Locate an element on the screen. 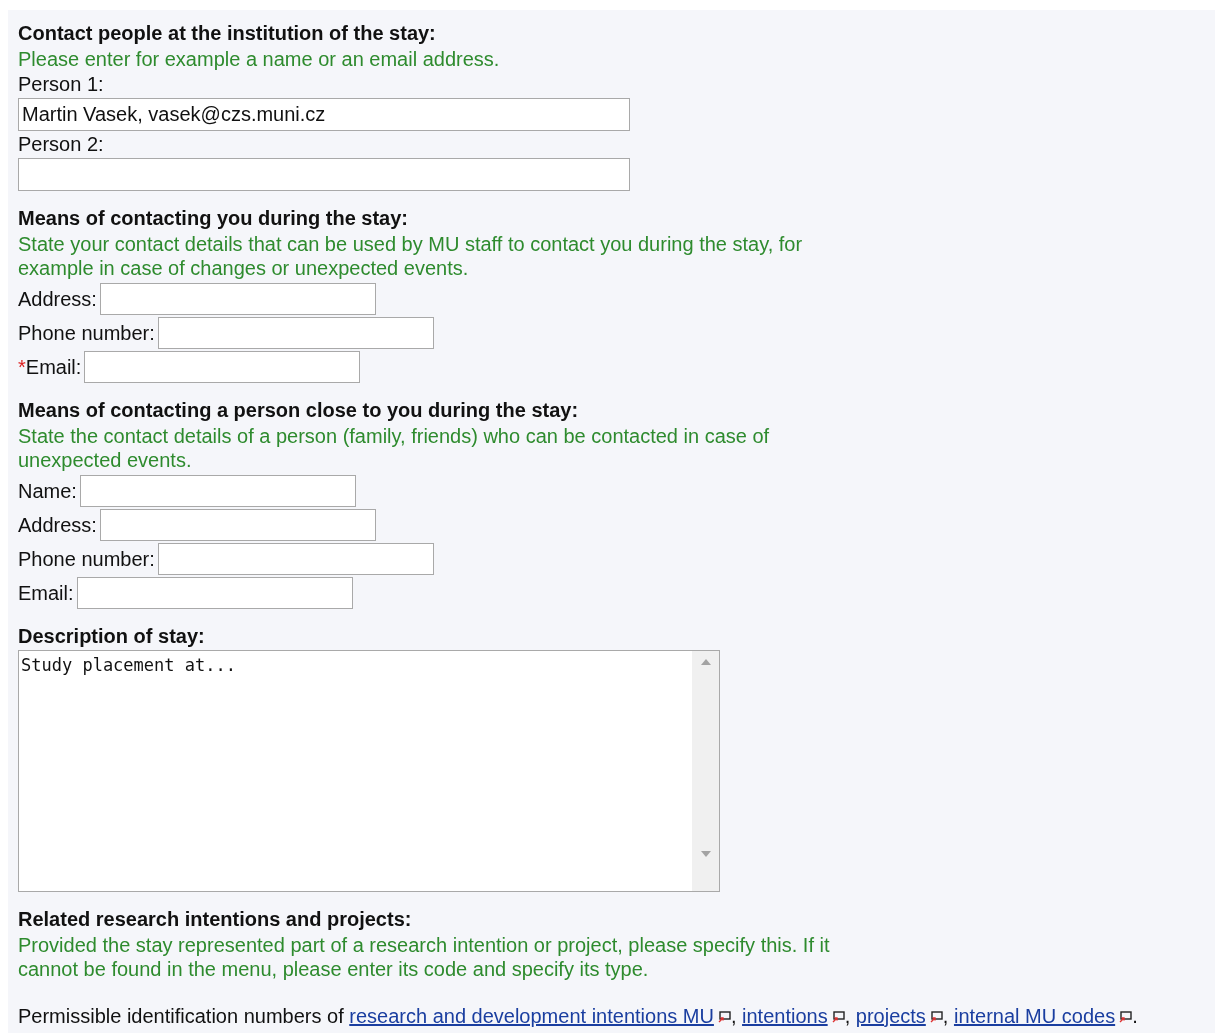 This screenshot has width=1215, height=1033. field-label: Person 2: is located at coordinates (61, 144).